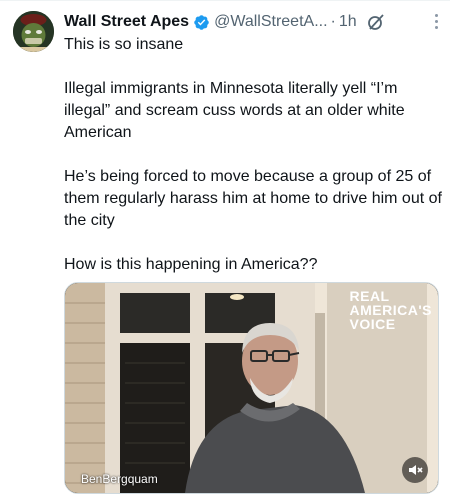  Describe the element at coordinates (124, 44) in the screenshot. I see `post-text-line1: This is so insane` at that location.